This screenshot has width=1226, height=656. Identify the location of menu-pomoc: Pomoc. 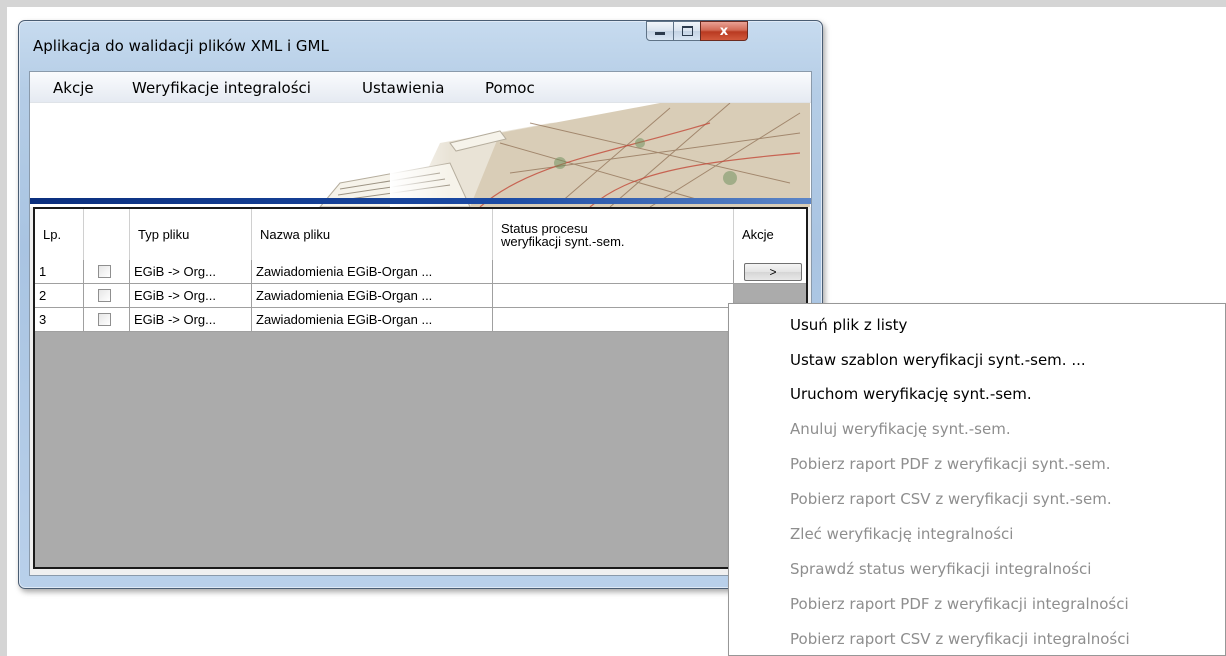
(510, 88).